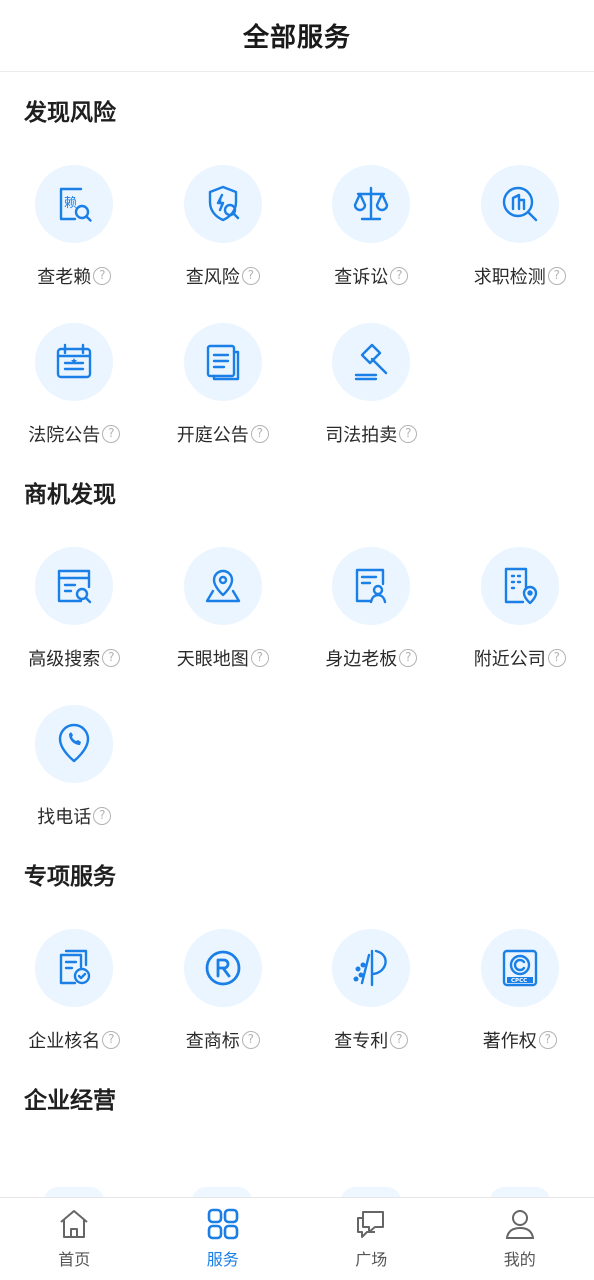 The height and width of the screenshot is (1280, 594). Describe the element at coordinates (361, 277) in the screenshot. I see `tile-label: 查诉讼` at that location.